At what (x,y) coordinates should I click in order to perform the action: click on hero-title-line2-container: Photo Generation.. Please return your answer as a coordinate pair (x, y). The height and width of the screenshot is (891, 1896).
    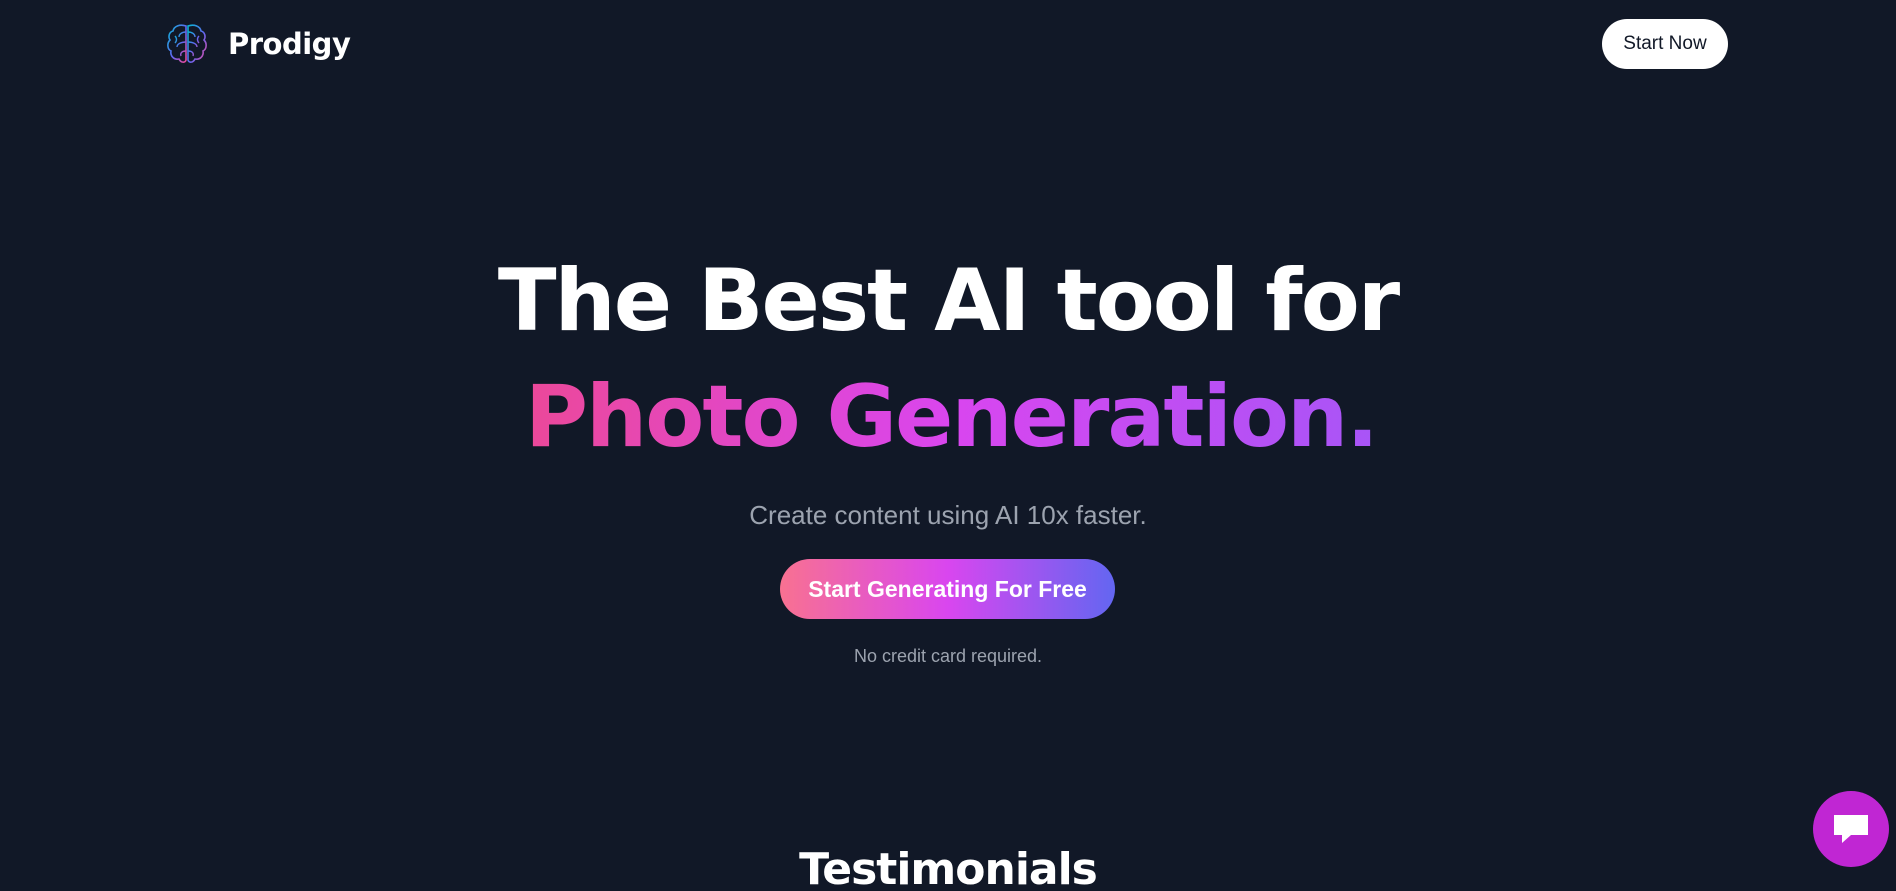
    Looking at the image, I should click on (952, 417).